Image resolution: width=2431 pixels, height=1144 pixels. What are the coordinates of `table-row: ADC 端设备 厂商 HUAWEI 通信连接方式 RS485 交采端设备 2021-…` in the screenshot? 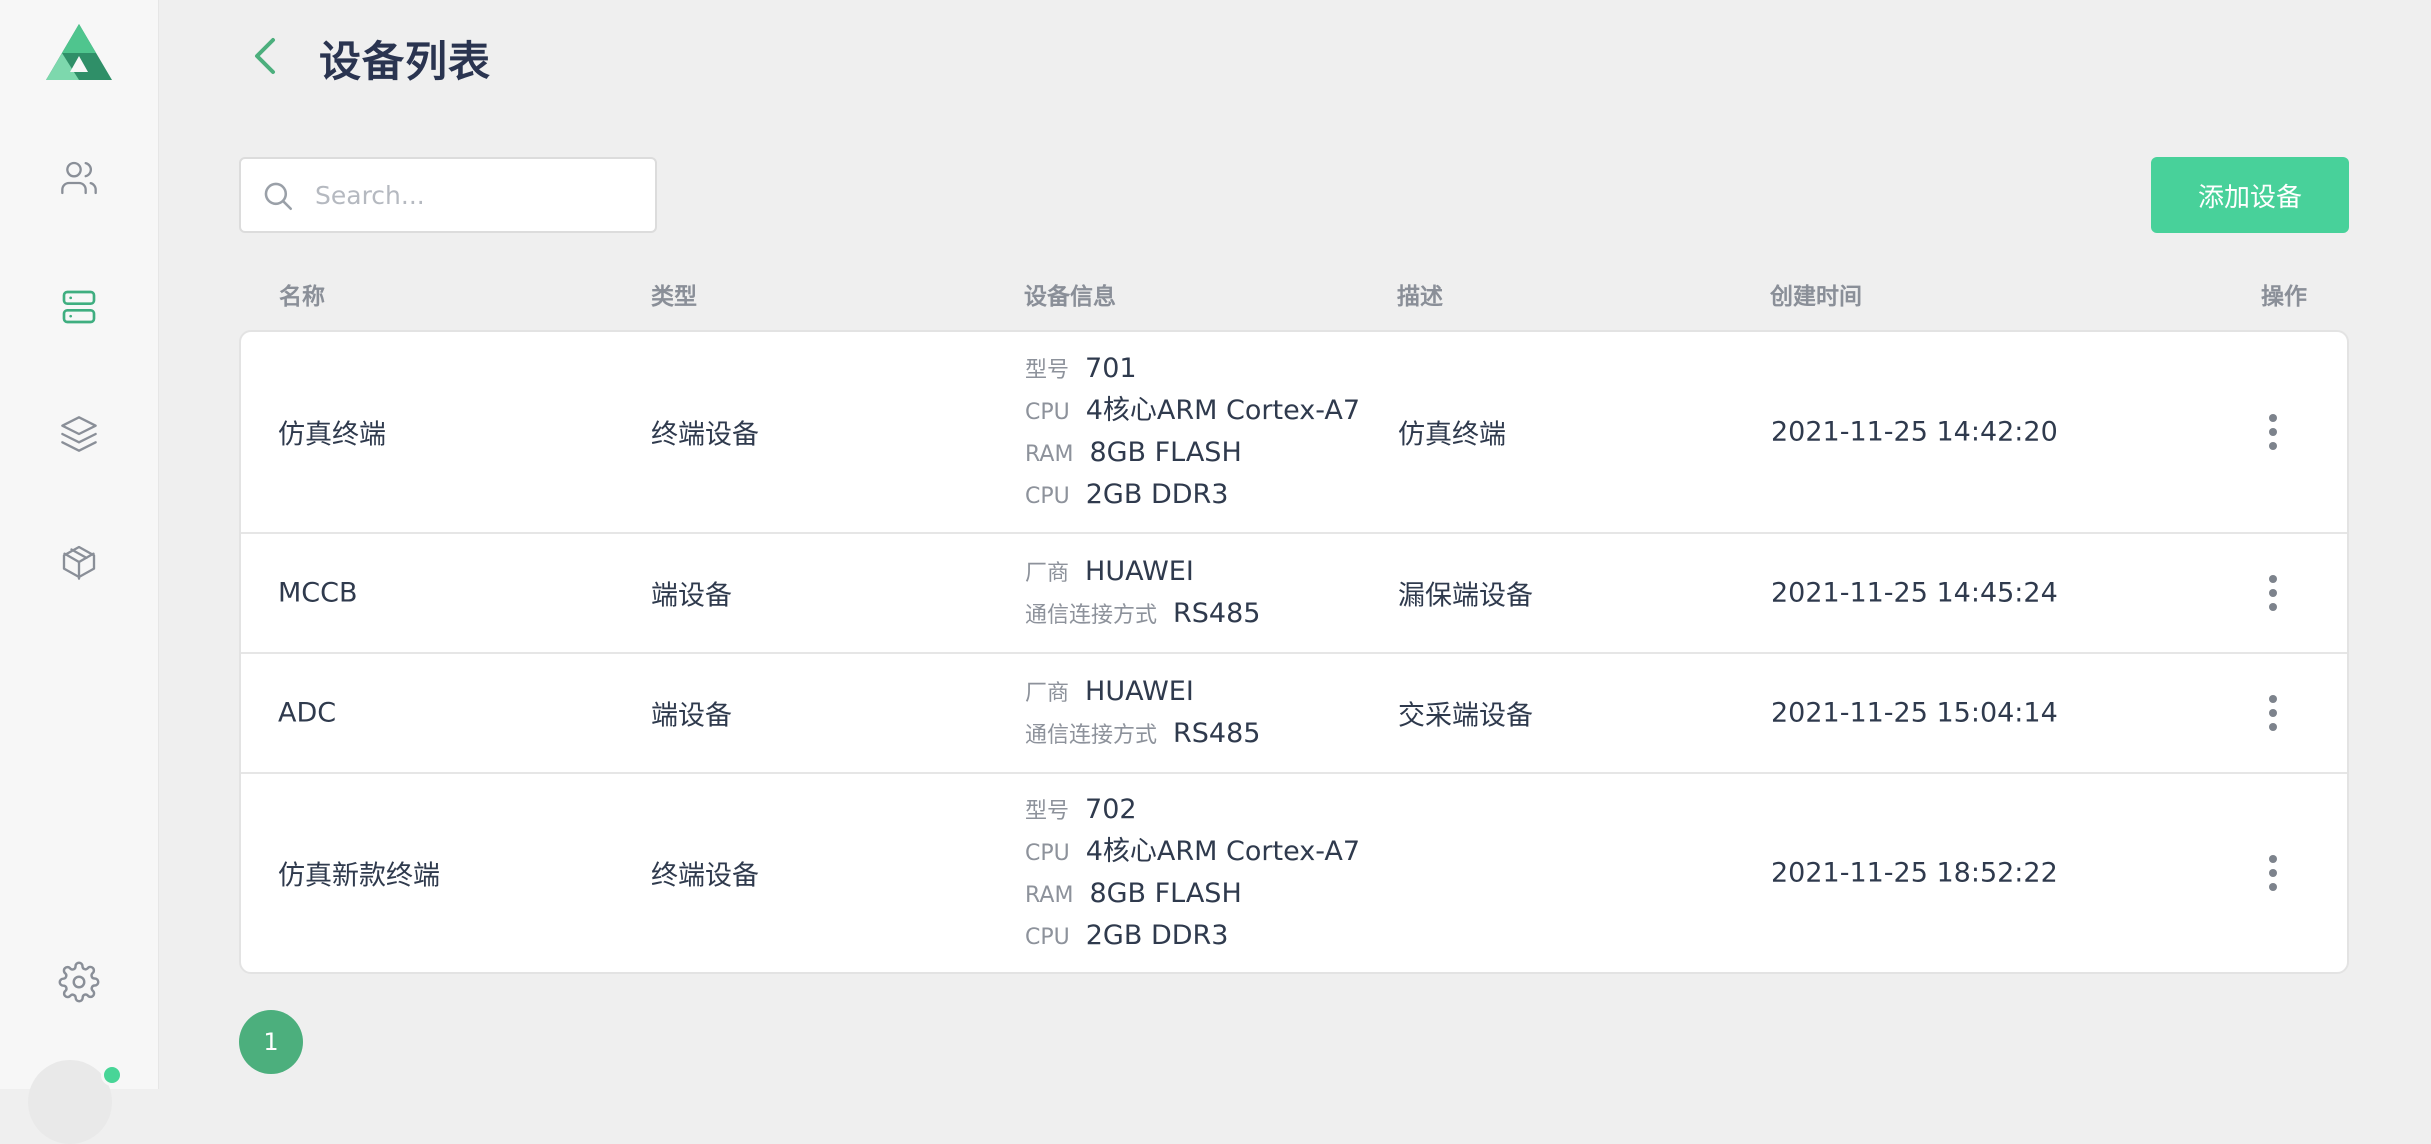 It's located at (1294, 714).